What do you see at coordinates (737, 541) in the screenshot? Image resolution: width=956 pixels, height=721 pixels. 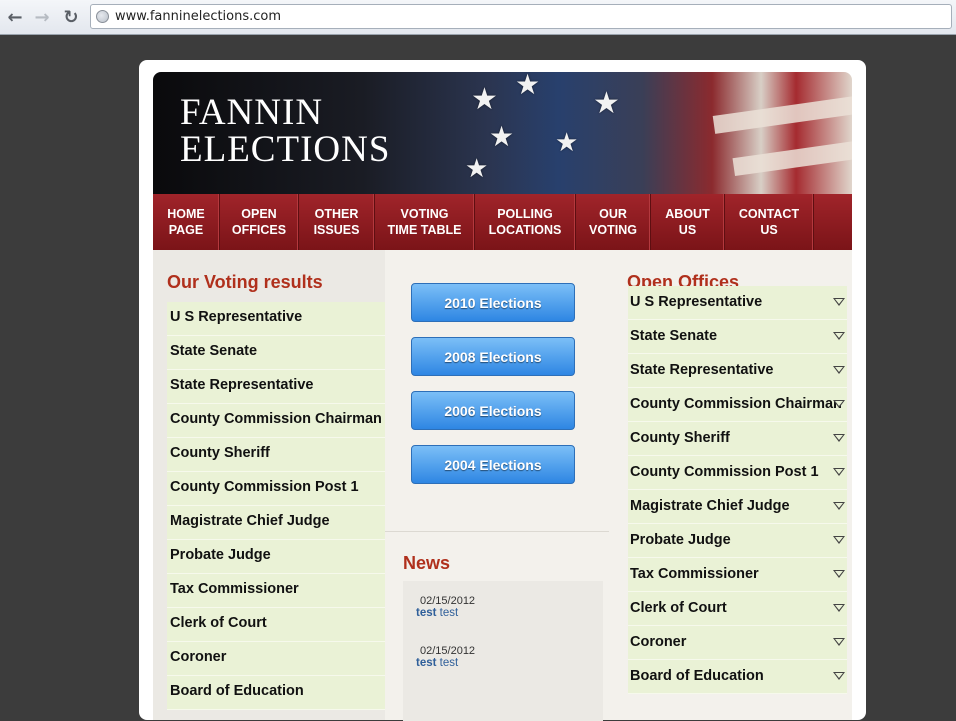 I see `office-item: Probate Judge` at bounding box center [737, 541].